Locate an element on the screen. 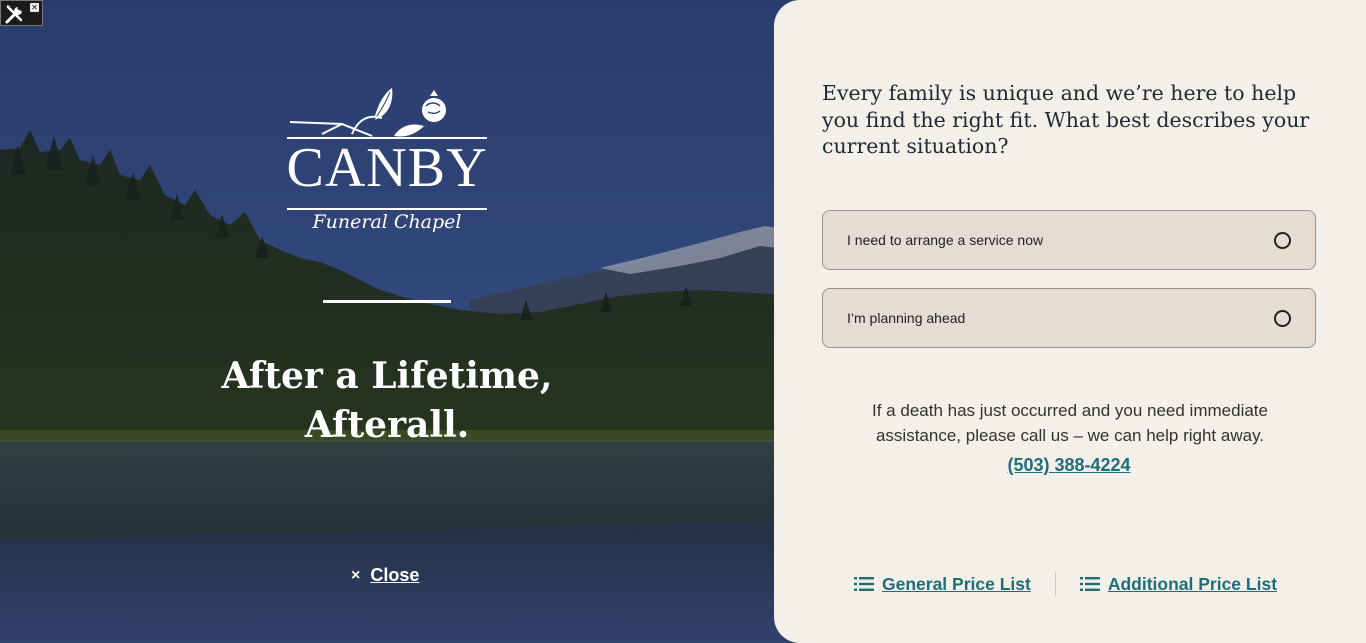  hero-tagline: After a Lifetime, Afterall. is located at coordinates (387, 401).